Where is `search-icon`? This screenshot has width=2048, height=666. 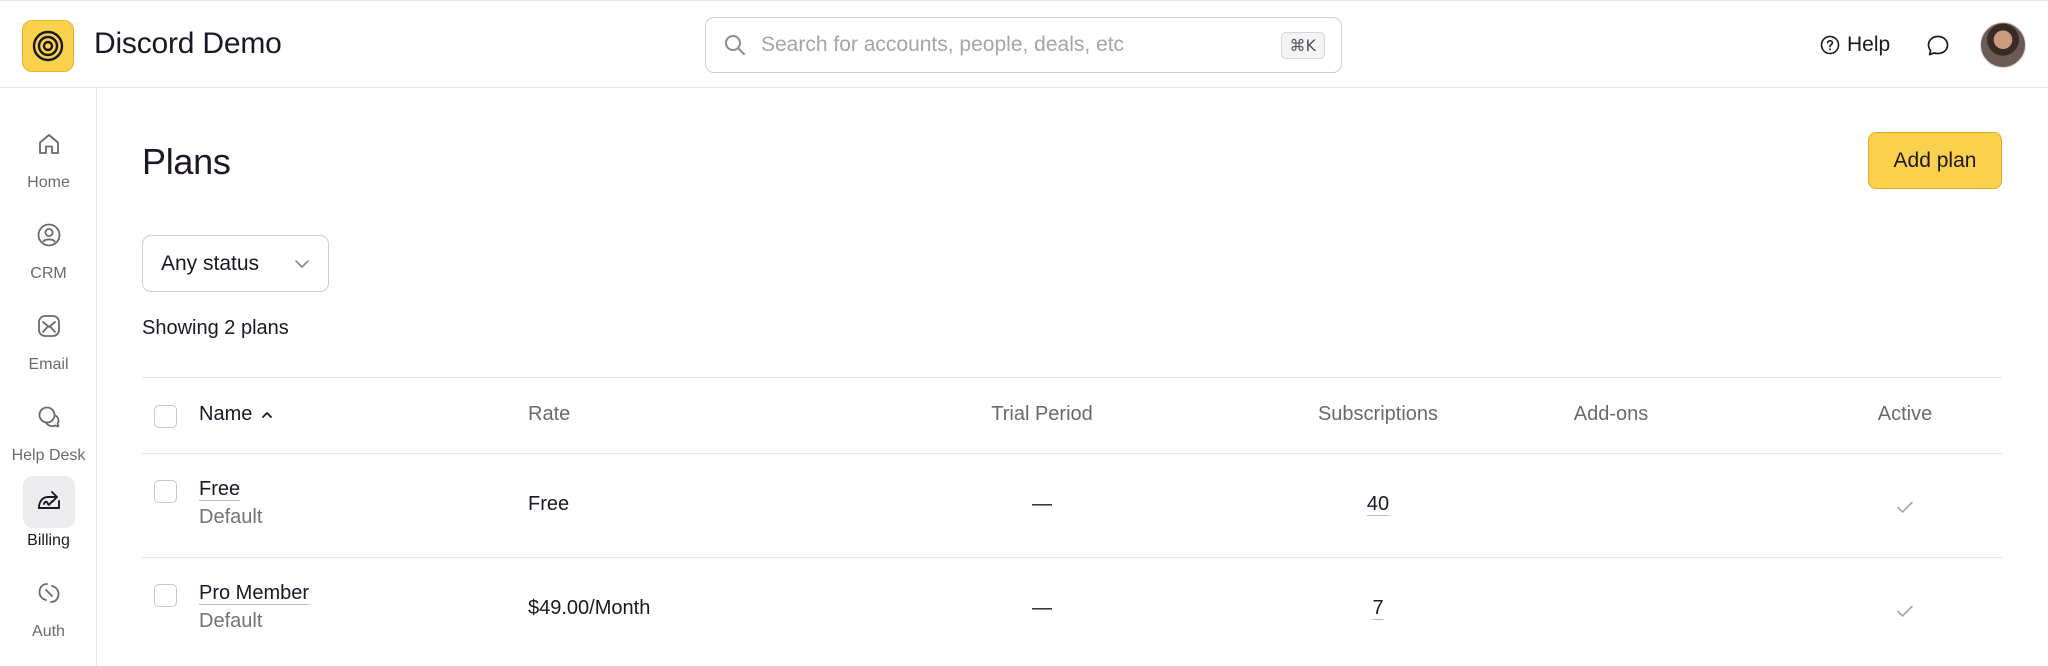 search-icon is located at coordinates (735, 45).